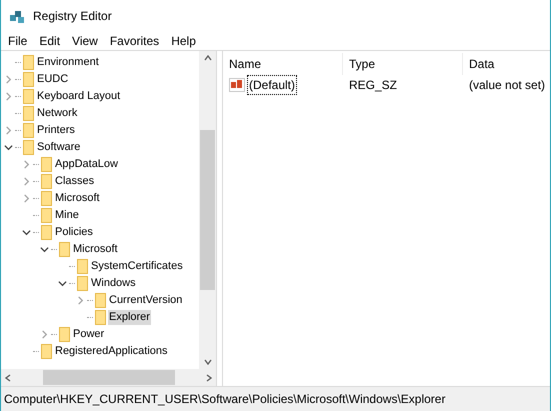 The image size is (551, 411). Describe the element at coordinates (85, 41) in the screenshot. I see `menu-item: View` at that location.